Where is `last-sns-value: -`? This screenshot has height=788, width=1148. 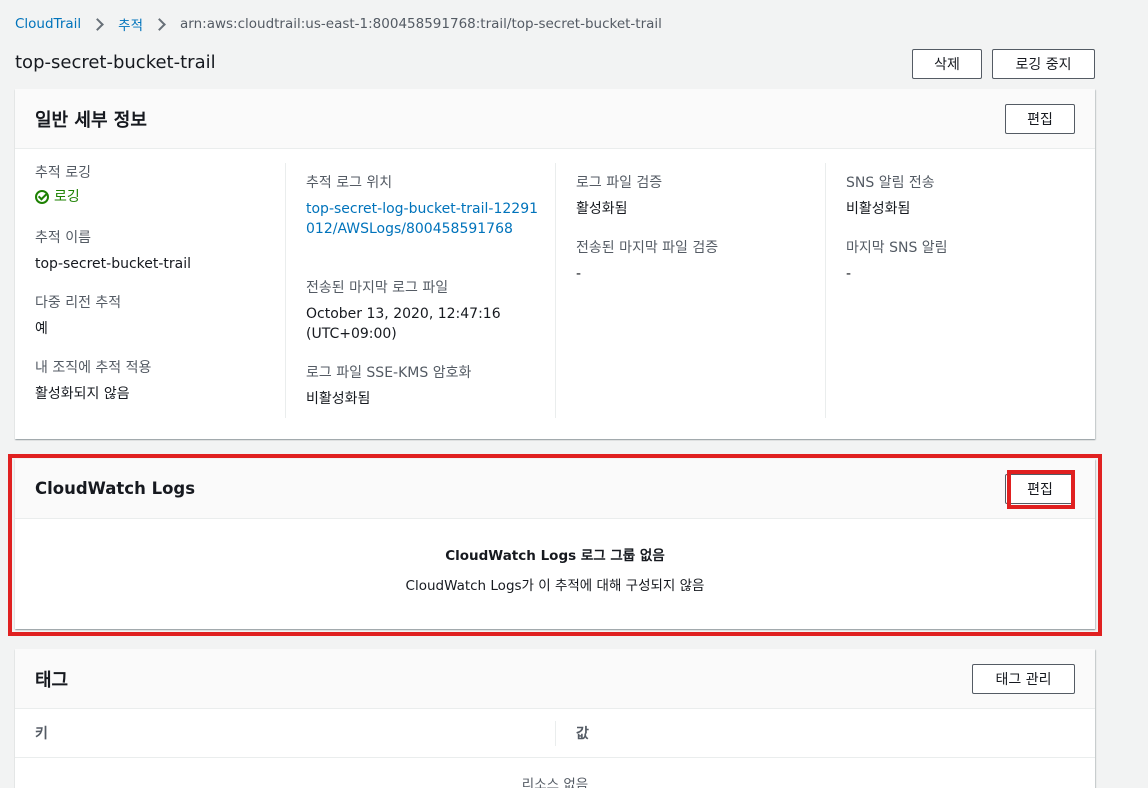
last-sns-value: - is located at coordinates (849, 274).